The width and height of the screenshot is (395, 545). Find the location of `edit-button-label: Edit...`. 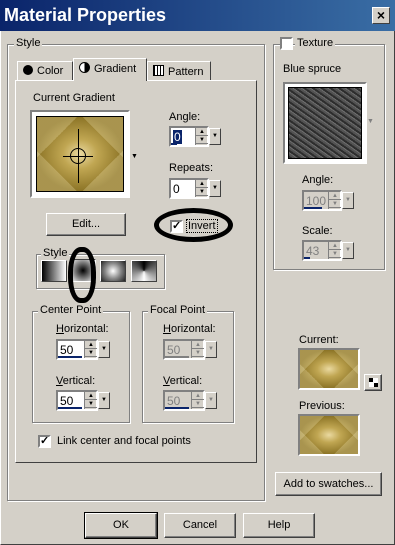

edit-button-label: Edit... is located at coordinates (86, 224).